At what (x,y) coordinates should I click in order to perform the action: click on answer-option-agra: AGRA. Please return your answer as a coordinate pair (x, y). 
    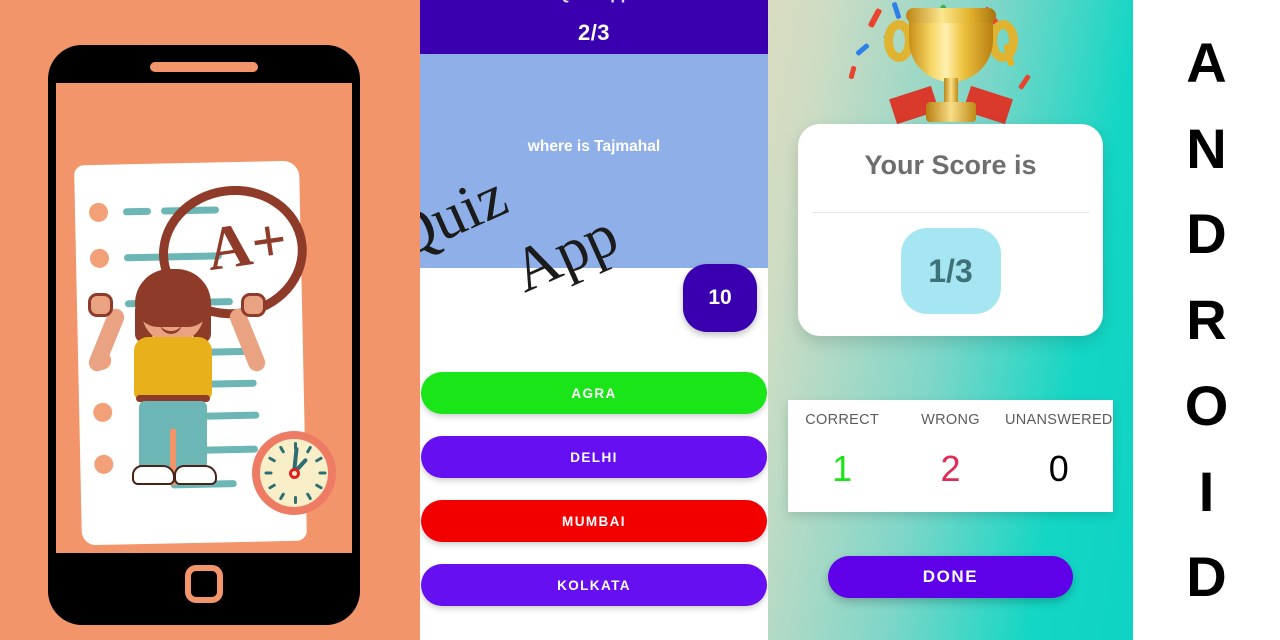
    Looking at the image, I should click on (594, 393).